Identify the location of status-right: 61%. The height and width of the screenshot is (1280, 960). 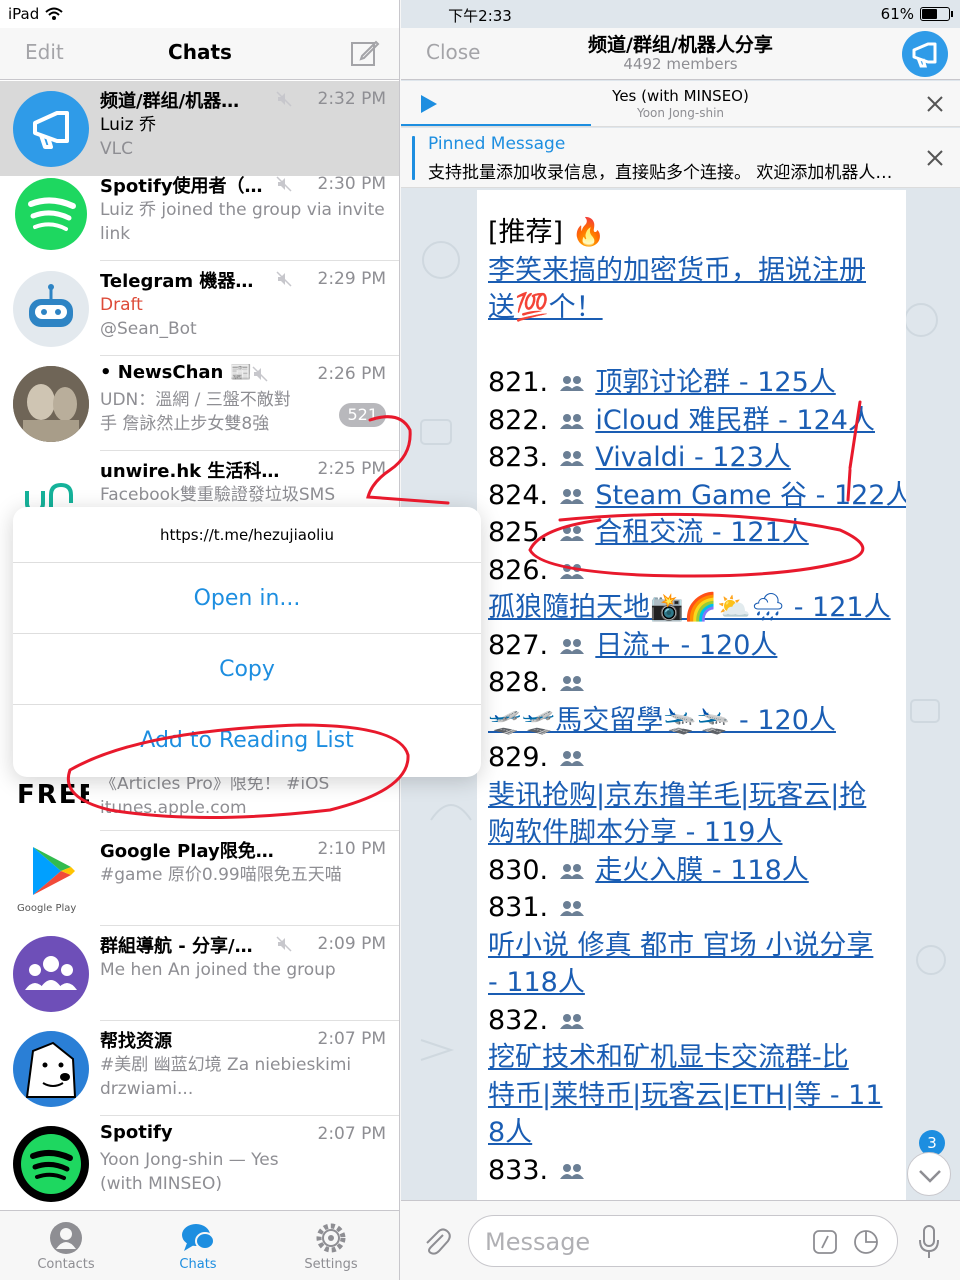
(916, 14).